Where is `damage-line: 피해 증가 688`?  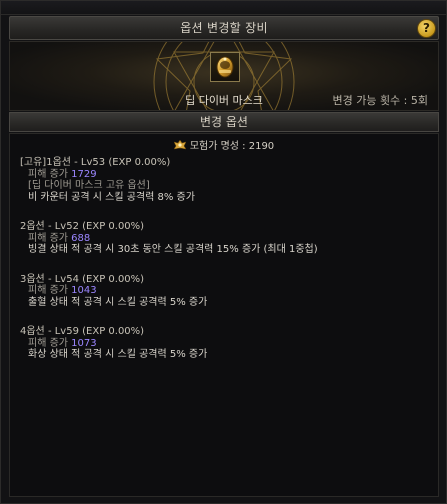
damage-line: 피해 증가 688 is located at coordinates (224, 239).